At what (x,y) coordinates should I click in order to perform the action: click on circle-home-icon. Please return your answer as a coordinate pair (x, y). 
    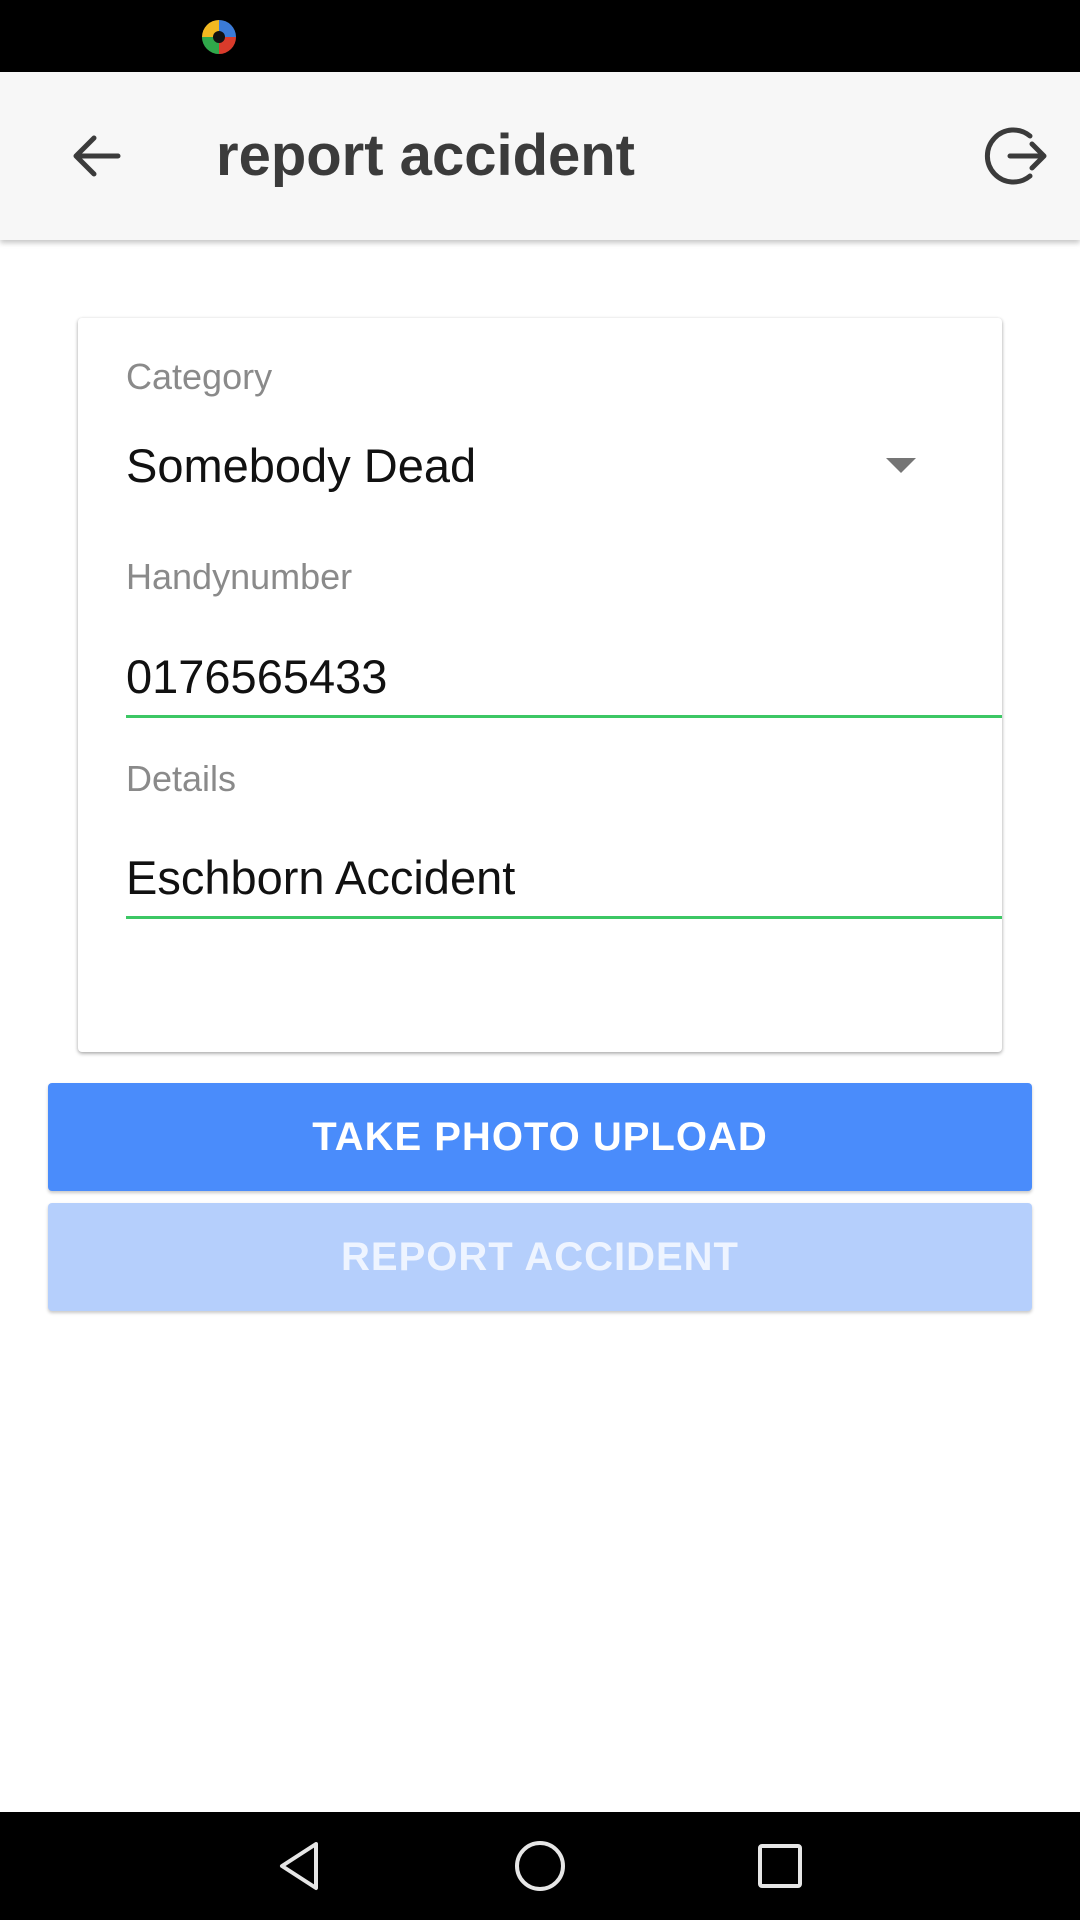
    Looking at the image, I should click on (540, 1866).